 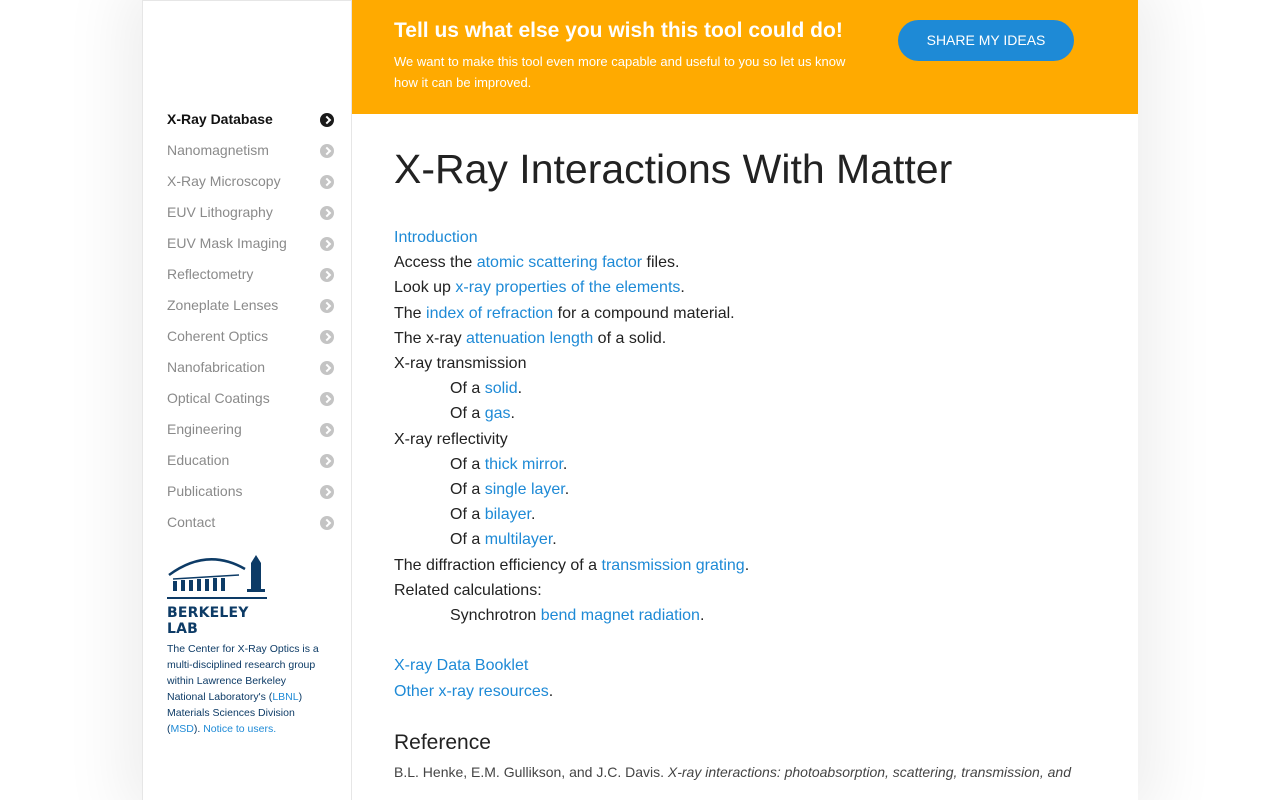 What do you see at coordinates (239, 729) in the screenshot?
I see `notice-link: Notice to users.` at bounding box center [239, 729].